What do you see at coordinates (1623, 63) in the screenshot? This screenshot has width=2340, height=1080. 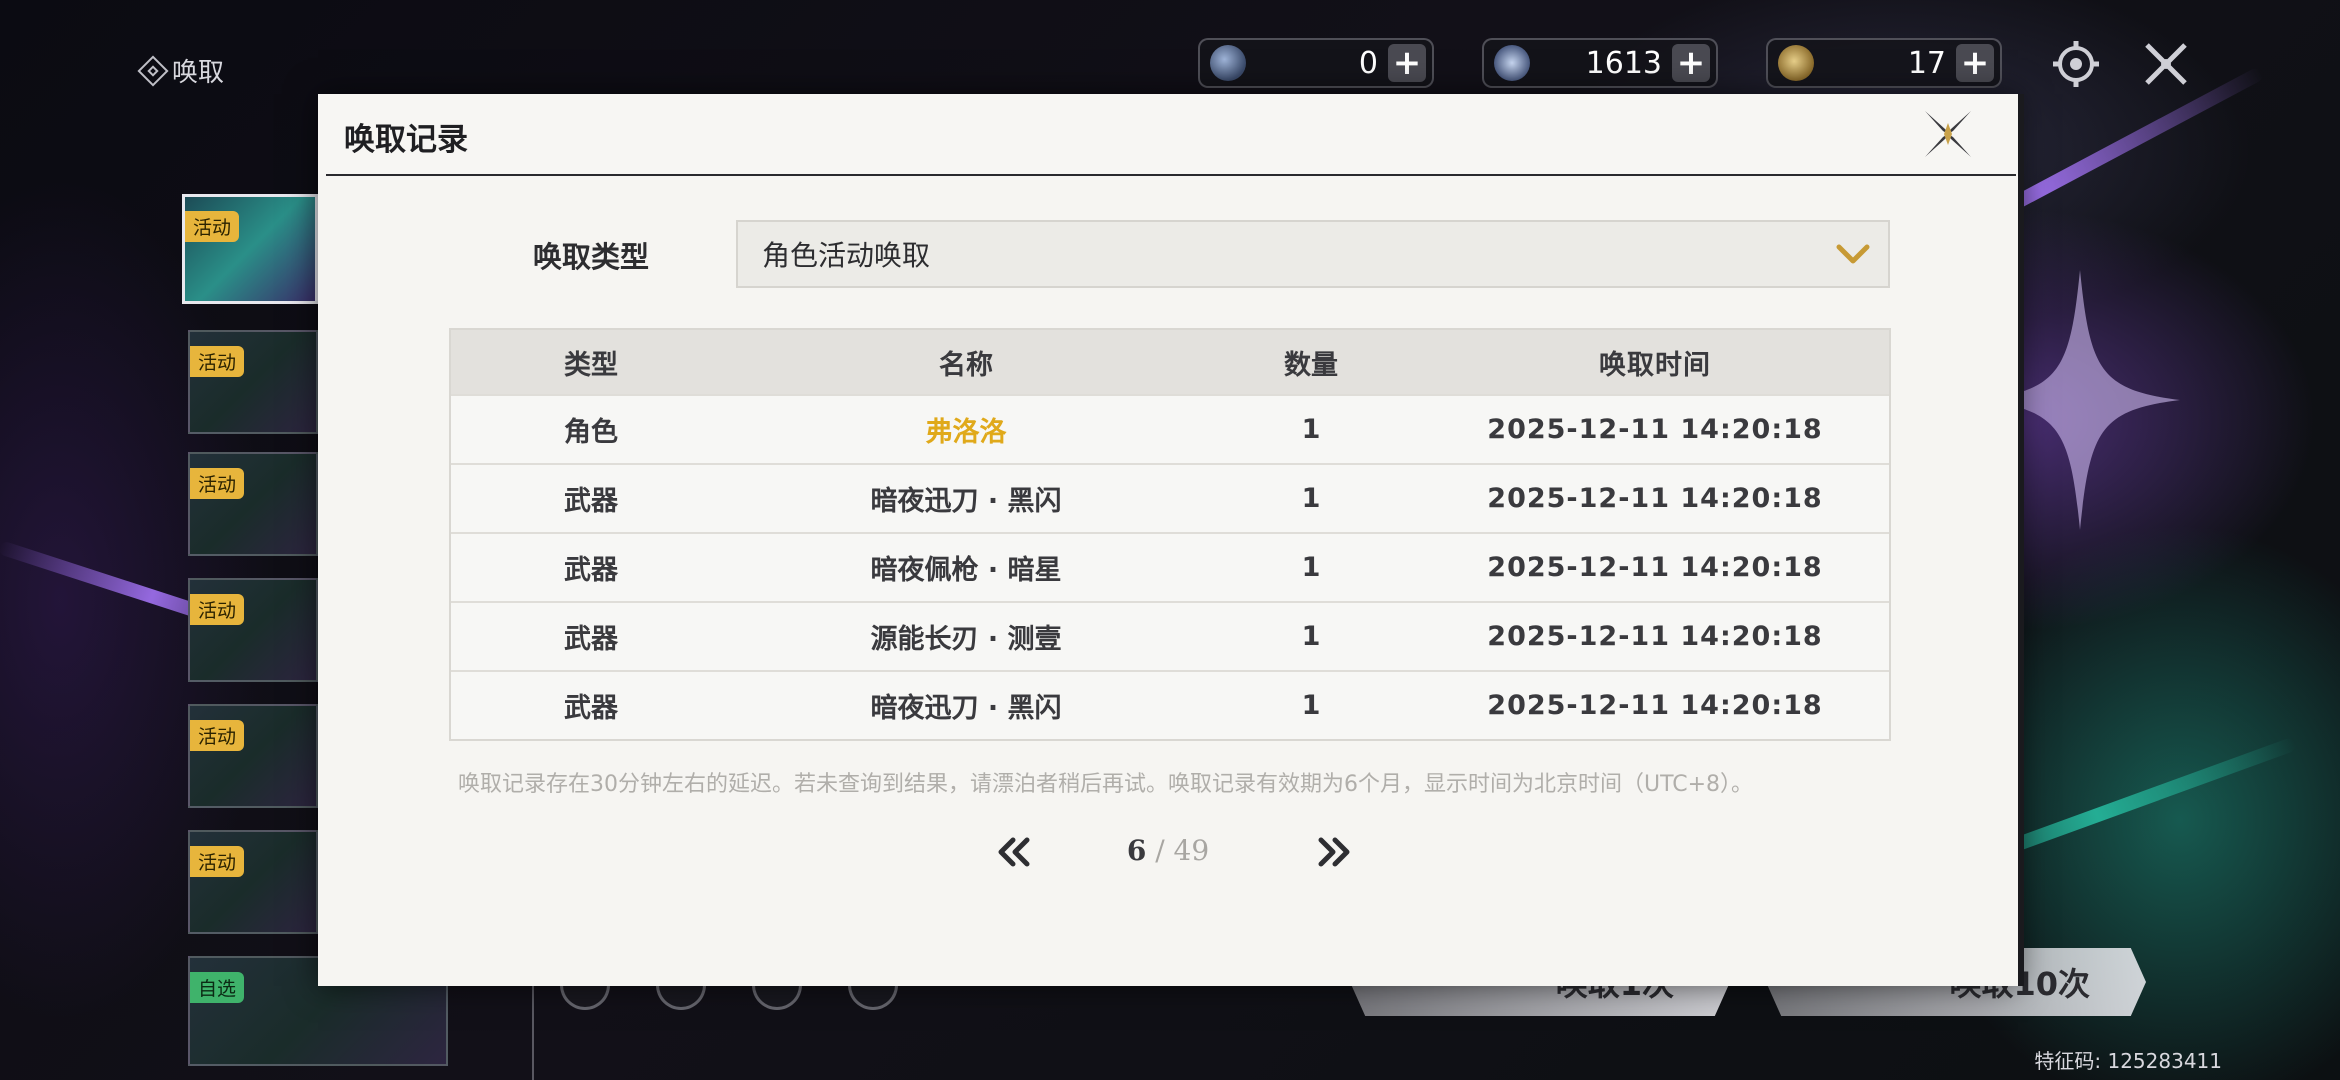 I see `currency-value: 1613` at bounding box center [1623, 63].